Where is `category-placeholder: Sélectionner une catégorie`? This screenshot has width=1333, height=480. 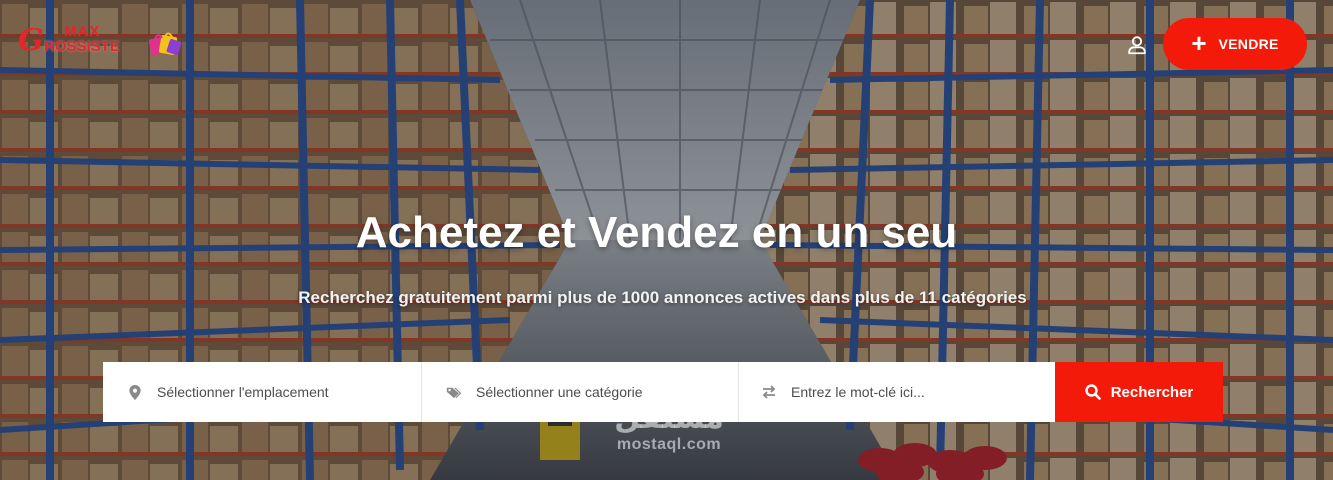
category-placeholder: Sélectionner une catégorie is located at coordinates (559, 392).